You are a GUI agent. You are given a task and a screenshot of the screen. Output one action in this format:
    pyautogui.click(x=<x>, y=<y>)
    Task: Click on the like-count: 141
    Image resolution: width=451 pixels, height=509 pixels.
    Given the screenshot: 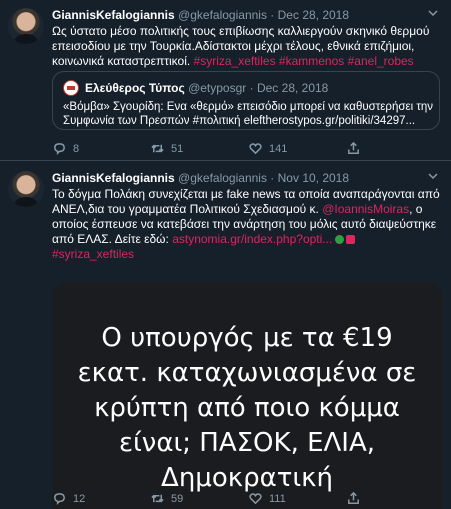 What is the action you would take?
    pyautogui.click(x=278, y=148)
    